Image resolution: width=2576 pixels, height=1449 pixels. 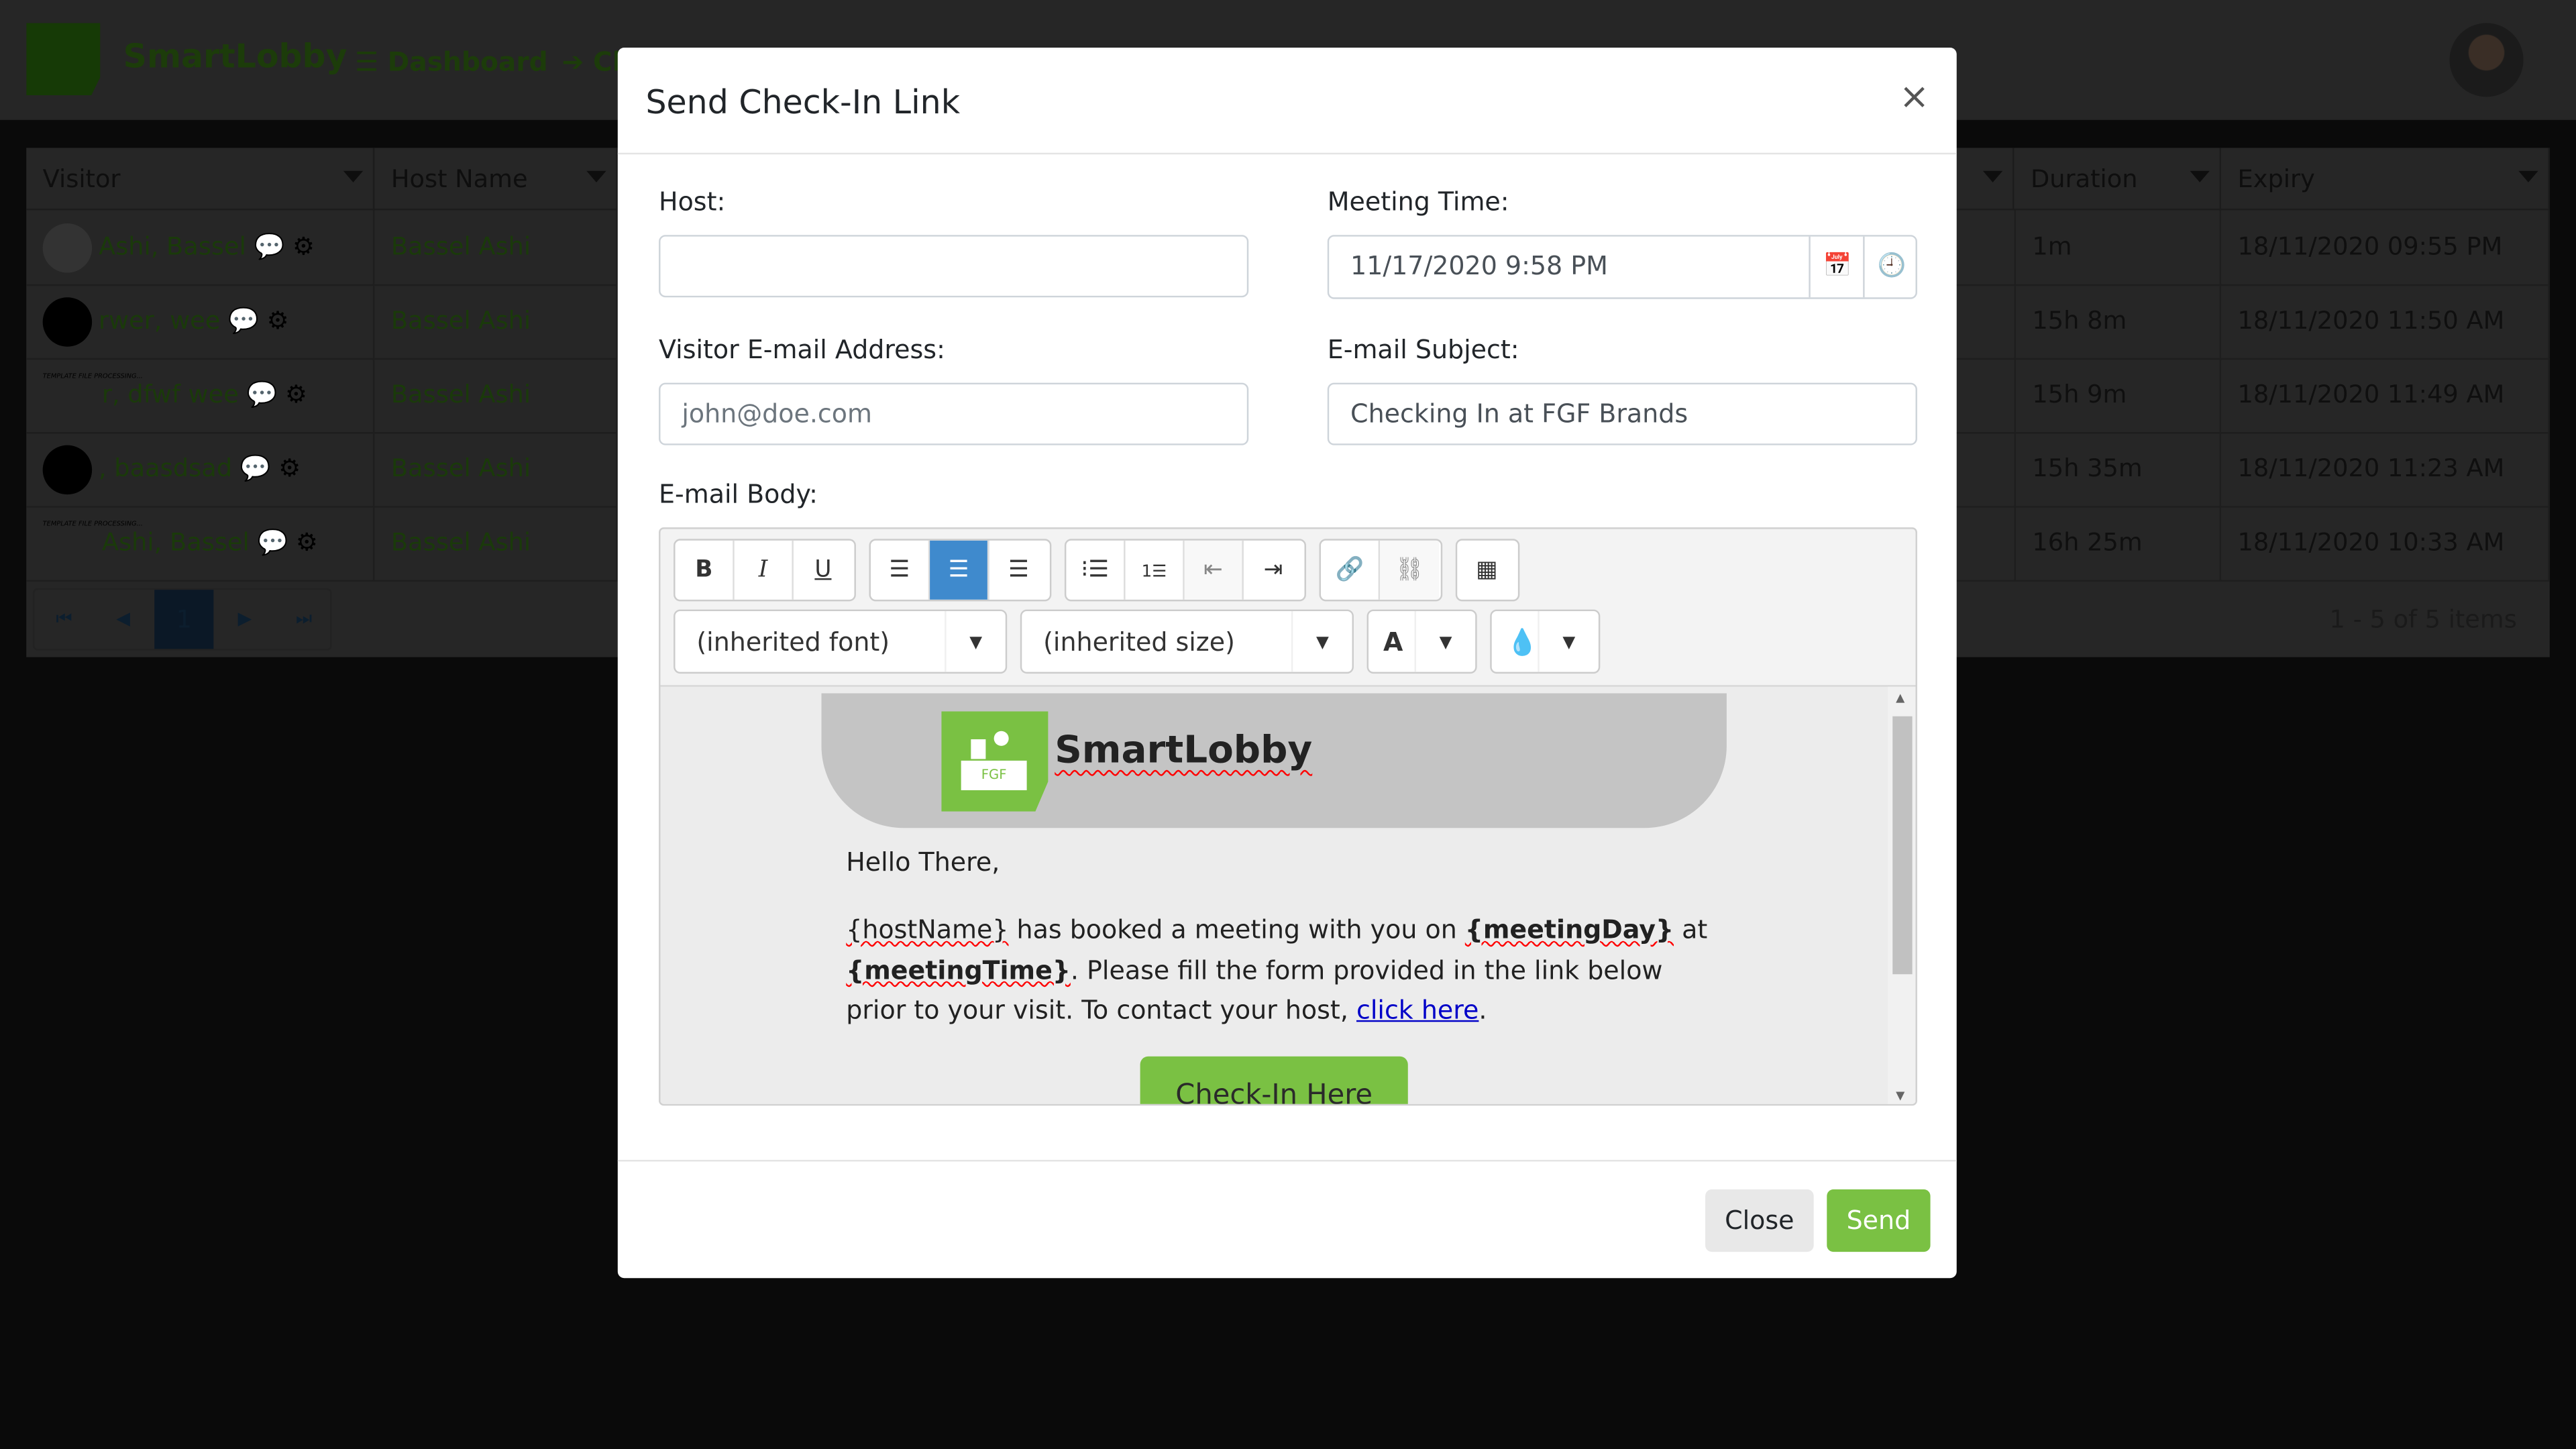 I want to click on underline-button: U, so click(x=823, y=570).